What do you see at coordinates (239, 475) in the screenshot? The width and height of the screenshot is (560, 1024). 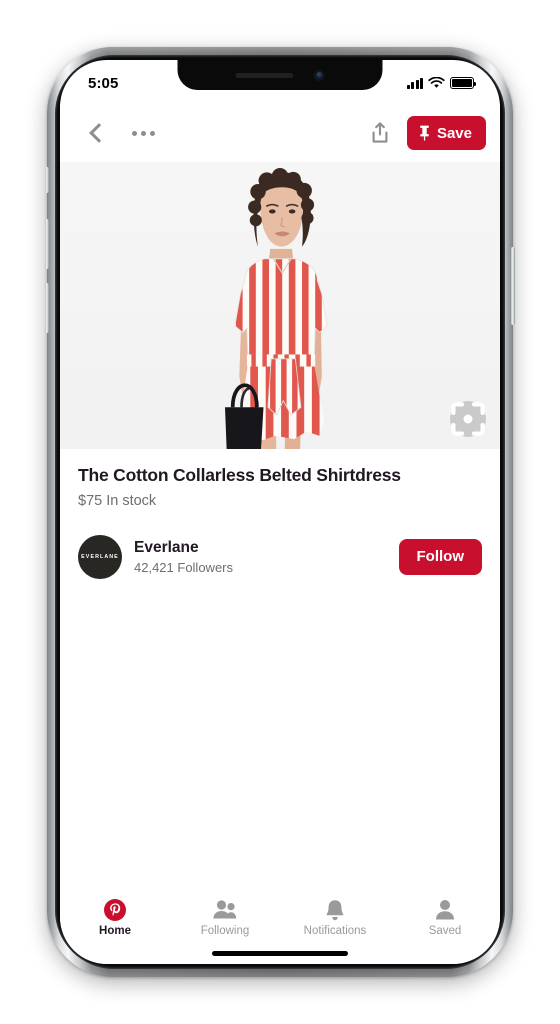 I see `product-title: The Cotton Collarless Belted Shirtdress` at bounding box center [239, 475].